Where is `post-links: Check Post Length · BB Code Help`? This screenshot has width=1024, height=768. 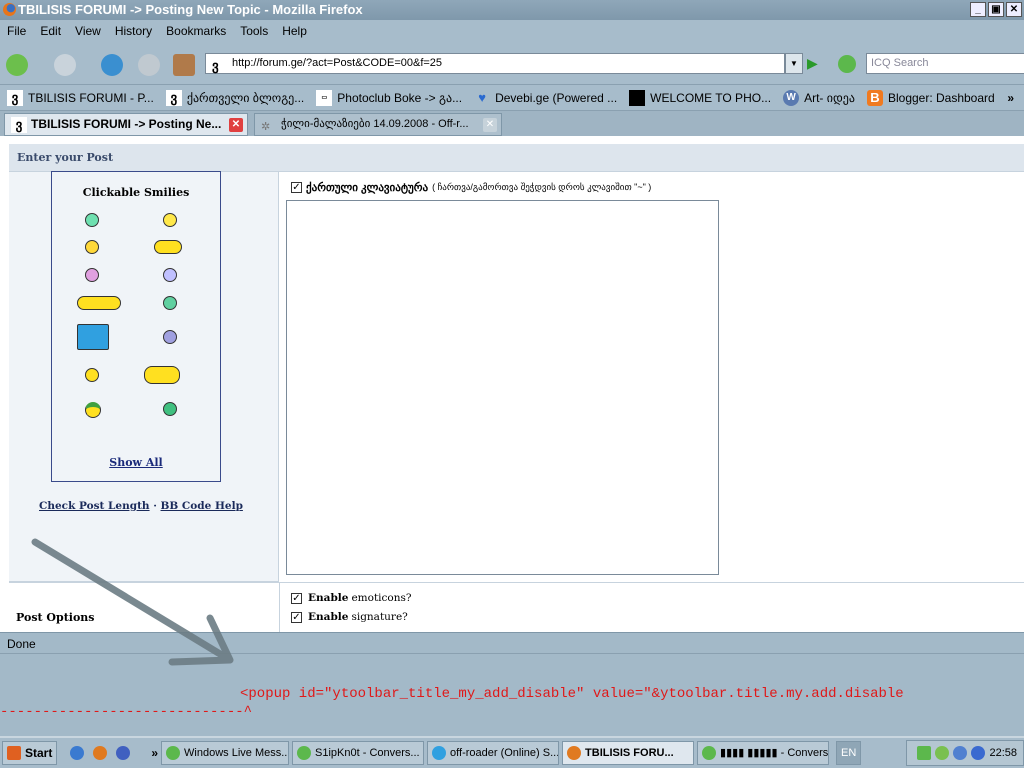
post-links: Check Post Length · BB Code Help is located at coordinates (141, 506).